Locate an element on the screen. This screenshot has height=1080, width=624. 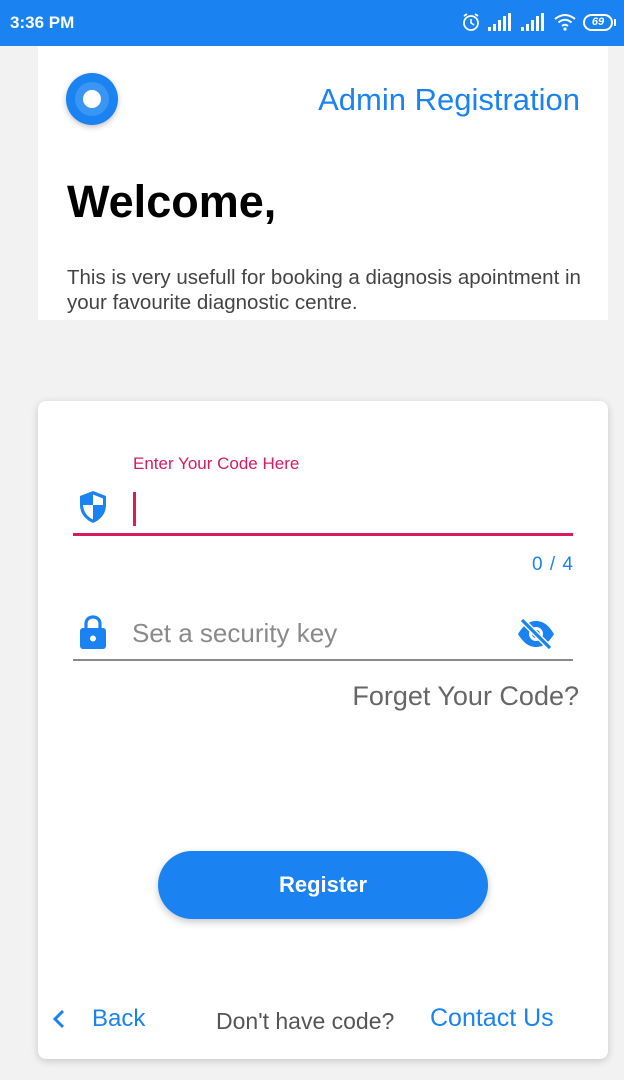
security-key-input is located at coordinates (322, 633).